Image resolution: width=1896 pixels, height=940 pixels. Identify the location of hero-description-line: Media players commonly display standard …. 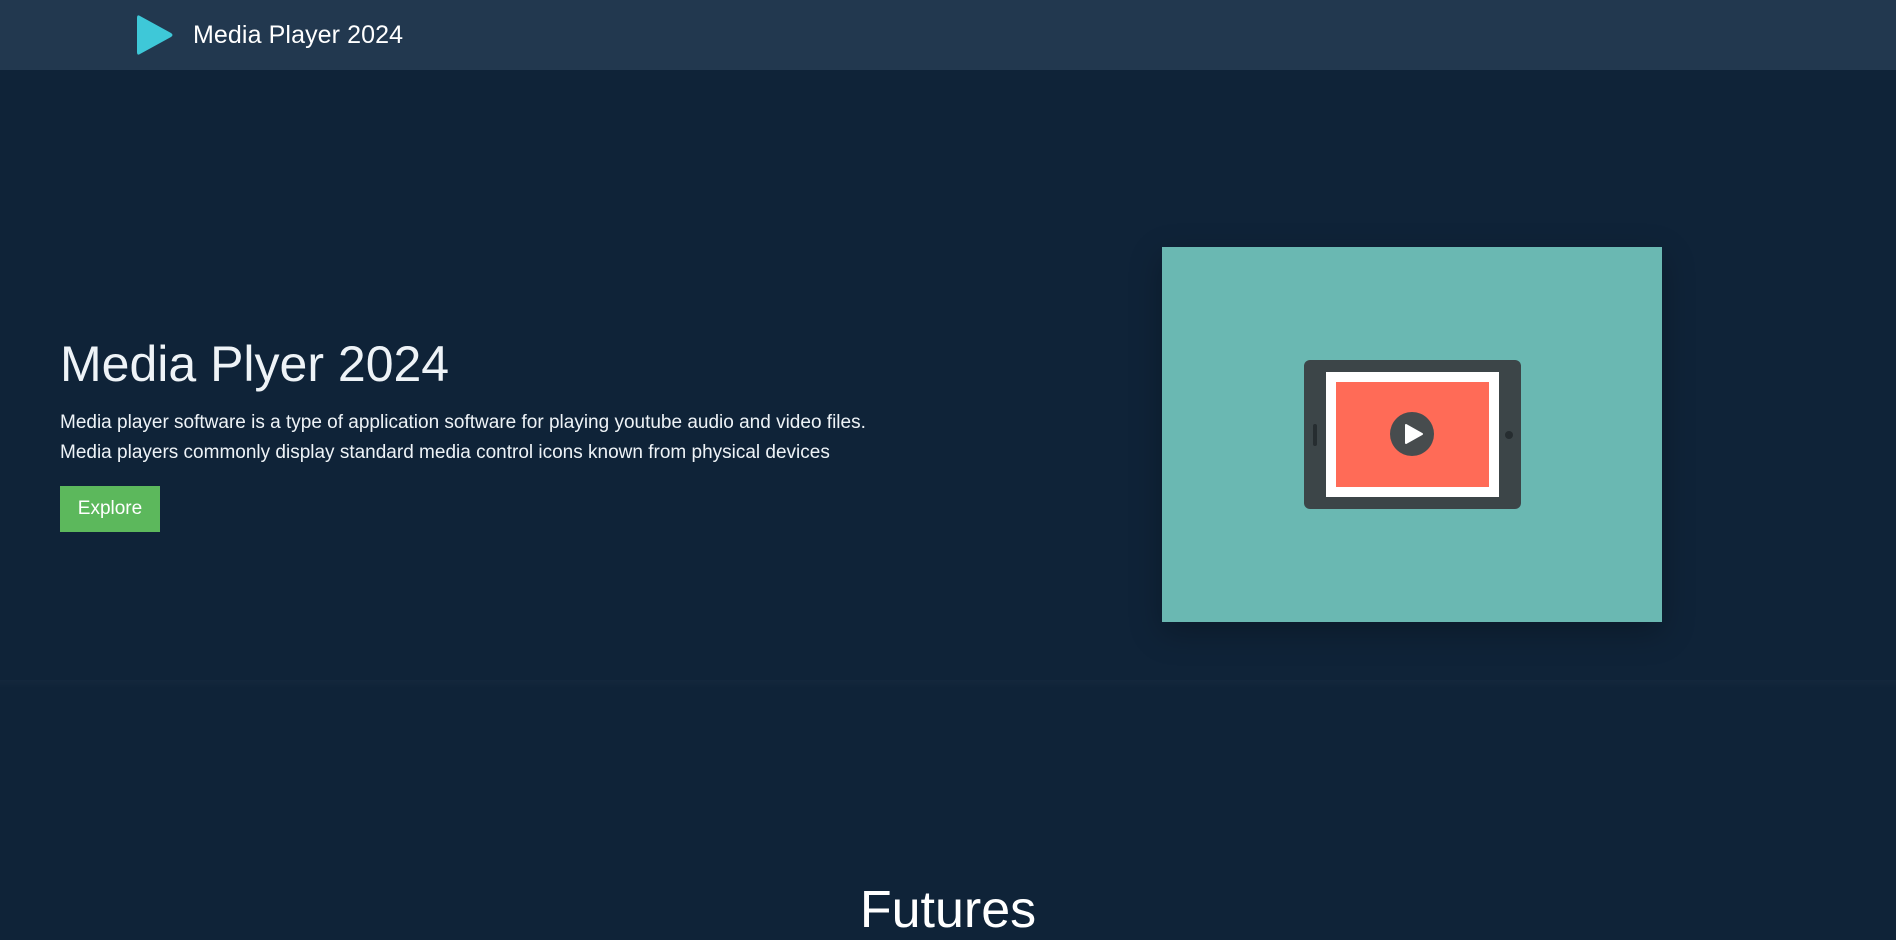
(445, 452).